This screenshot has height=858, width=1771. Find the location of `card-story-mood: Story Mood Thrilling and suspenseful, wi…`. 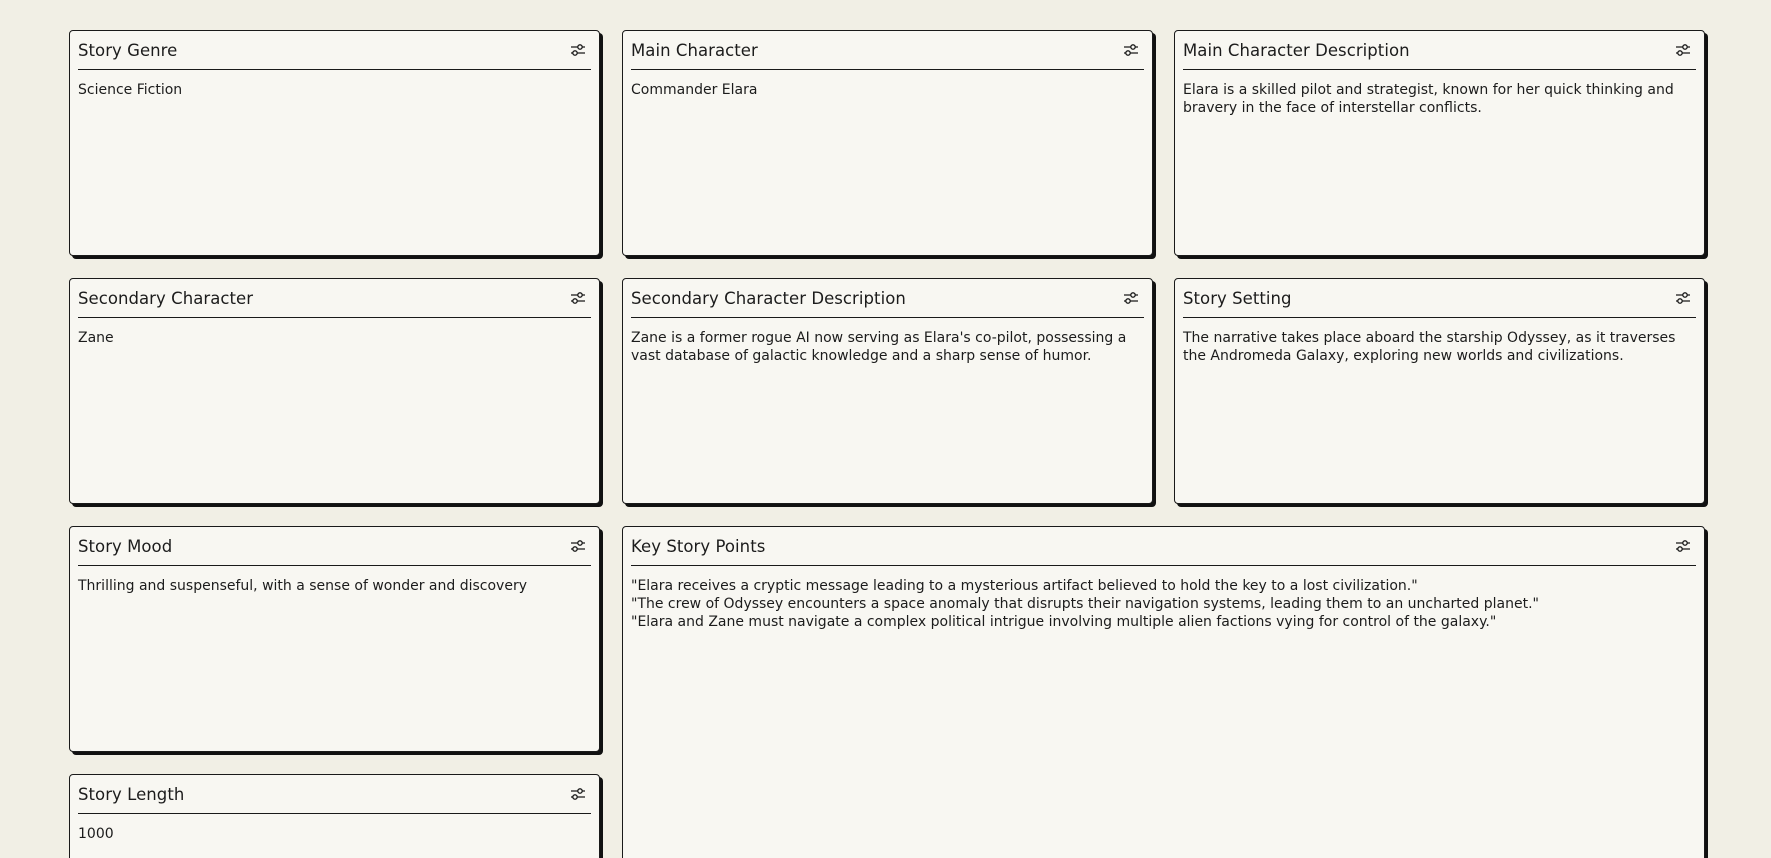

card-story-mood: Story Mood Thrilling and suspenseful, wi… is located at coordinates (334, 639).